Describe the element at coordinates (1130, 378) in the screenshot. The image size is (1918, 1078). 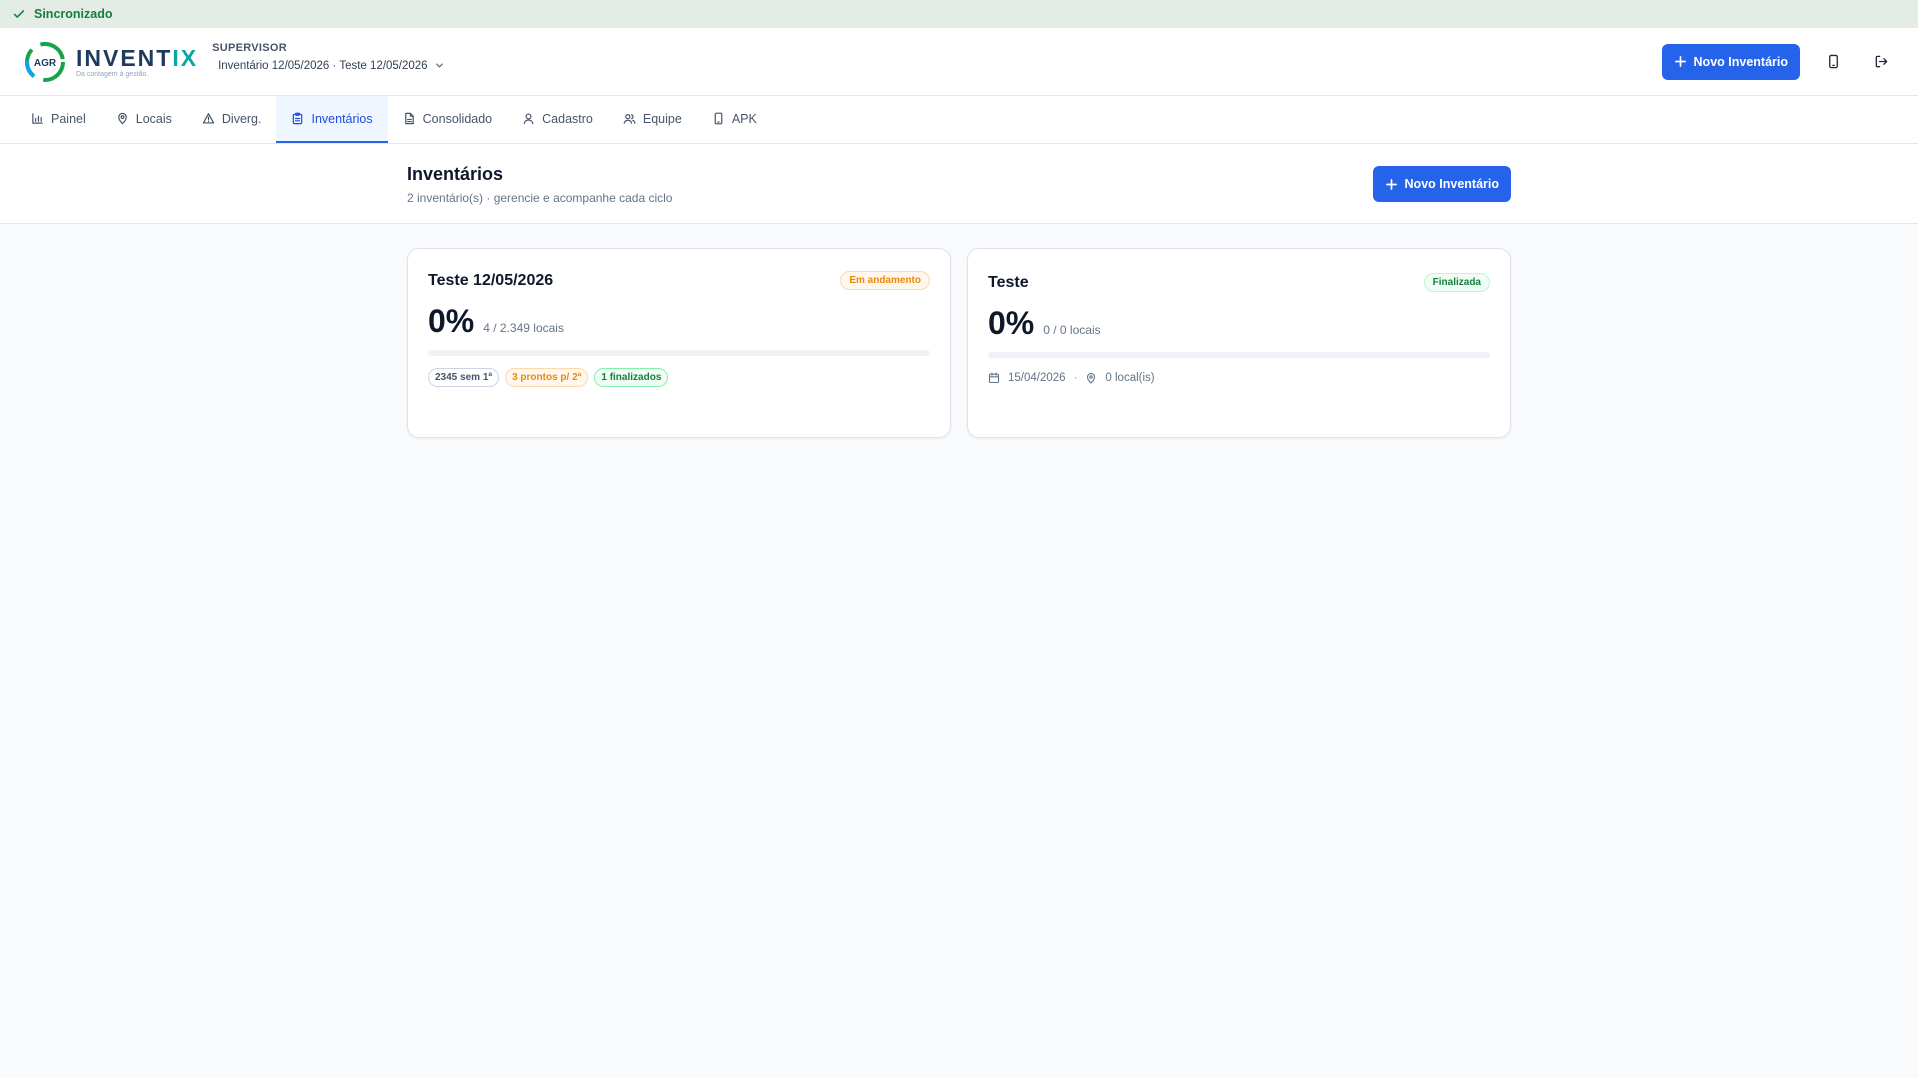
I see `inventory-local-count: 0 local(is)` at that location.